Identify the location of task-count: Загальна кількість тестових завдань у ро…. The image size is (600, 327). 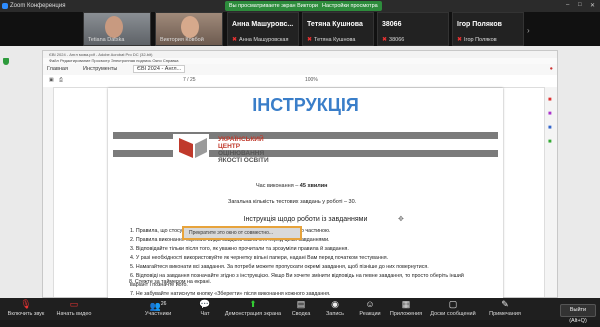
(292, 202).